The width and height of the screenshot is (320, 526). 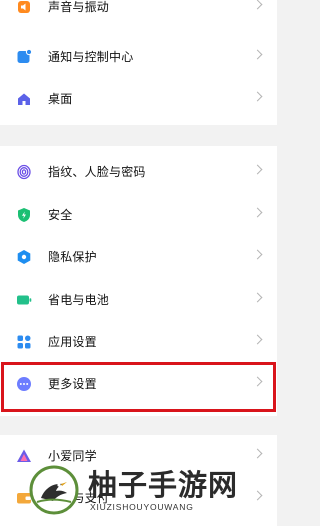 I want to click on watermark-logo-icon, so click(x=54, y=490).